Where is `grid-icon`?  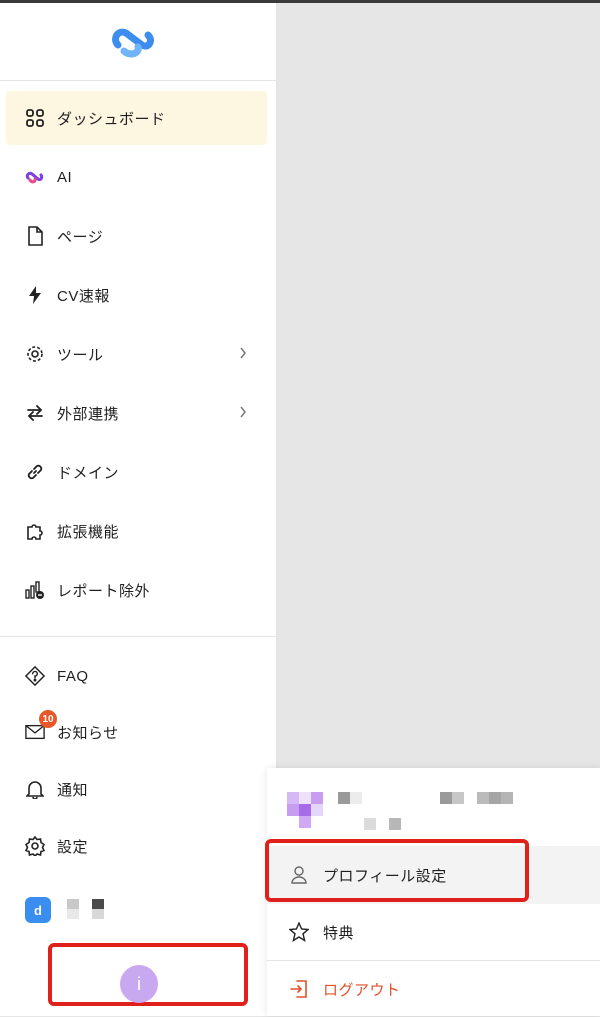 grid-icon is located at coordinates (35, 118).